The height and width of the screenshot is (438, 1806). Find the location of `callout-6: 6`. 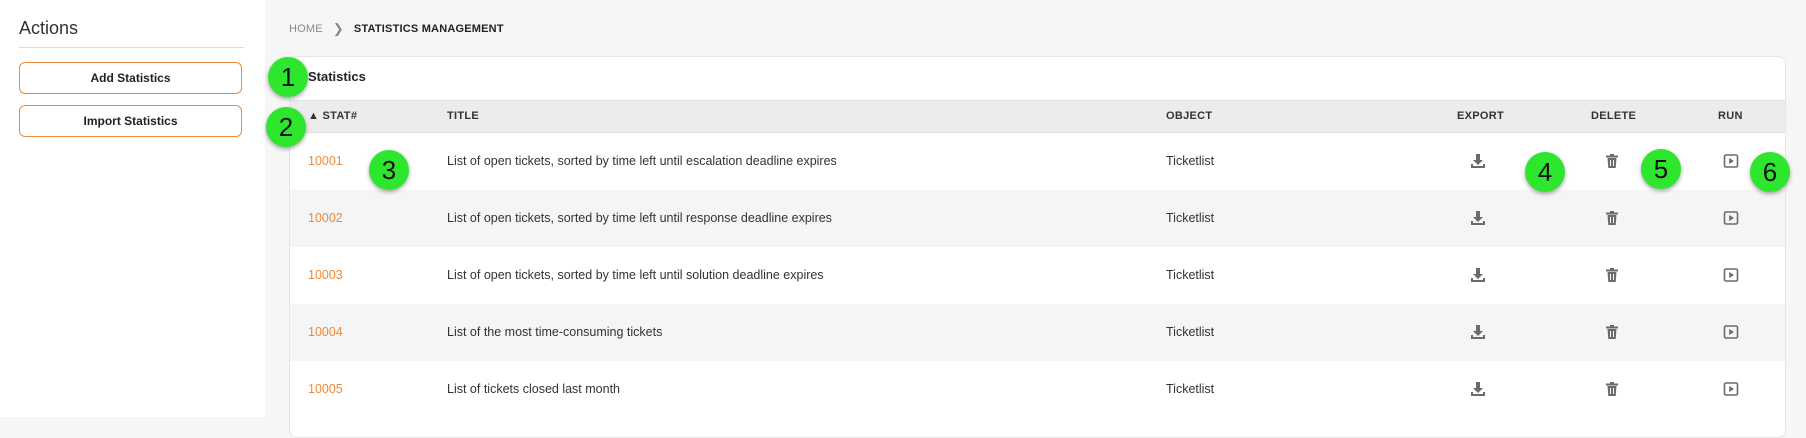

callout-6: 6 is located at coordinates (1770, 172).